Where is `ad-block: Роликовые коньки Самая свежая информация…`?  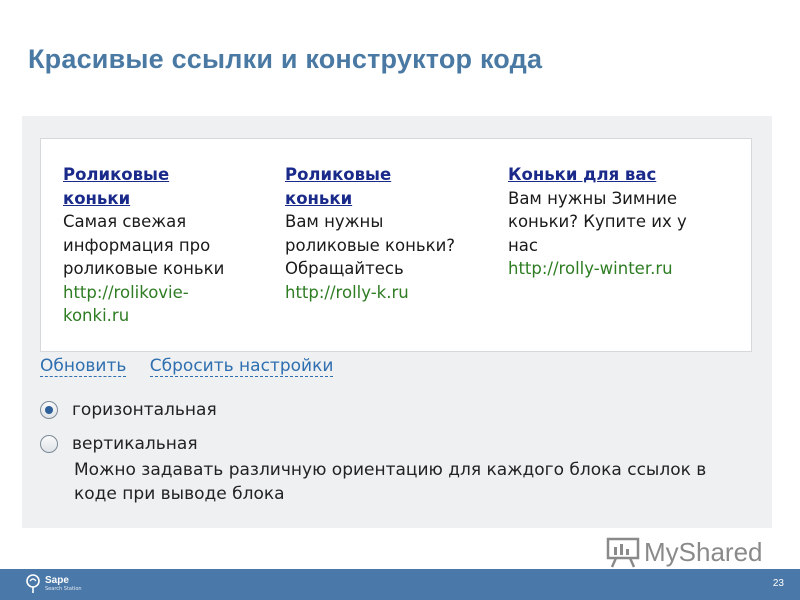
ad-block: Роликовые коньки Самая свежая информация… is located at coordinates (163, 245).